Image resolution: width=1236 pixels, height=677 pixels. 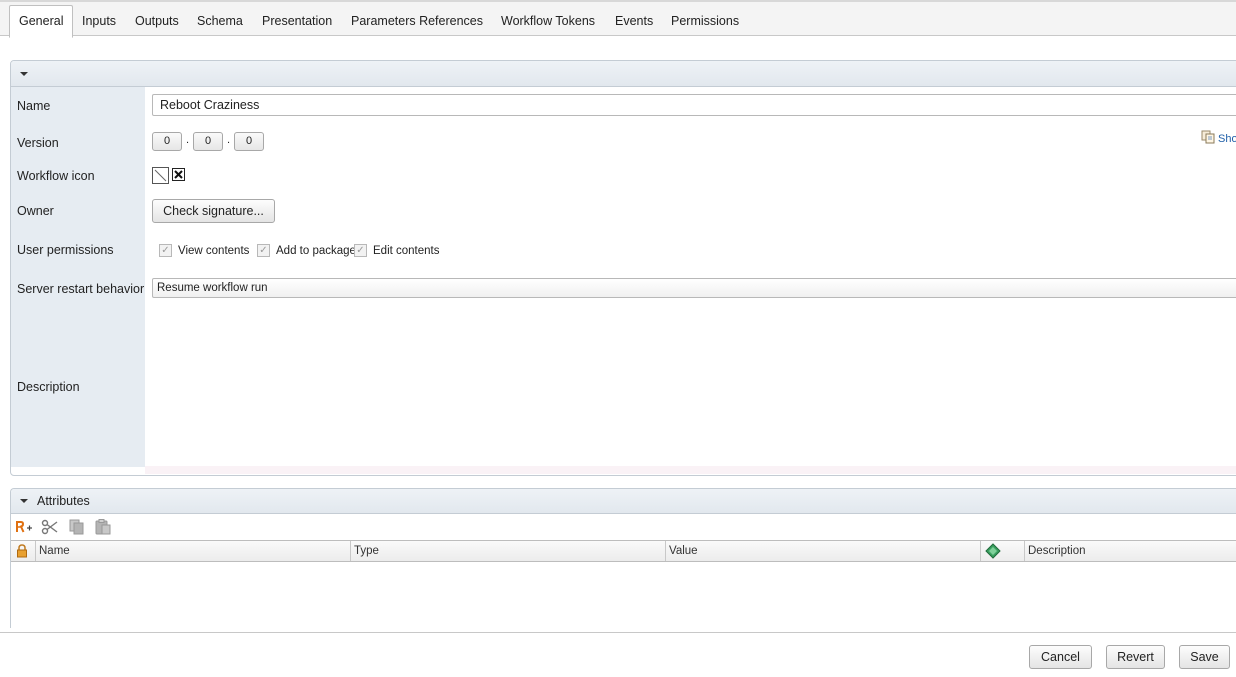 What do you see at coordinates (249, 141) in the screenshot?
I see `version-patch-input: 0` at bounding box center [249, 141].